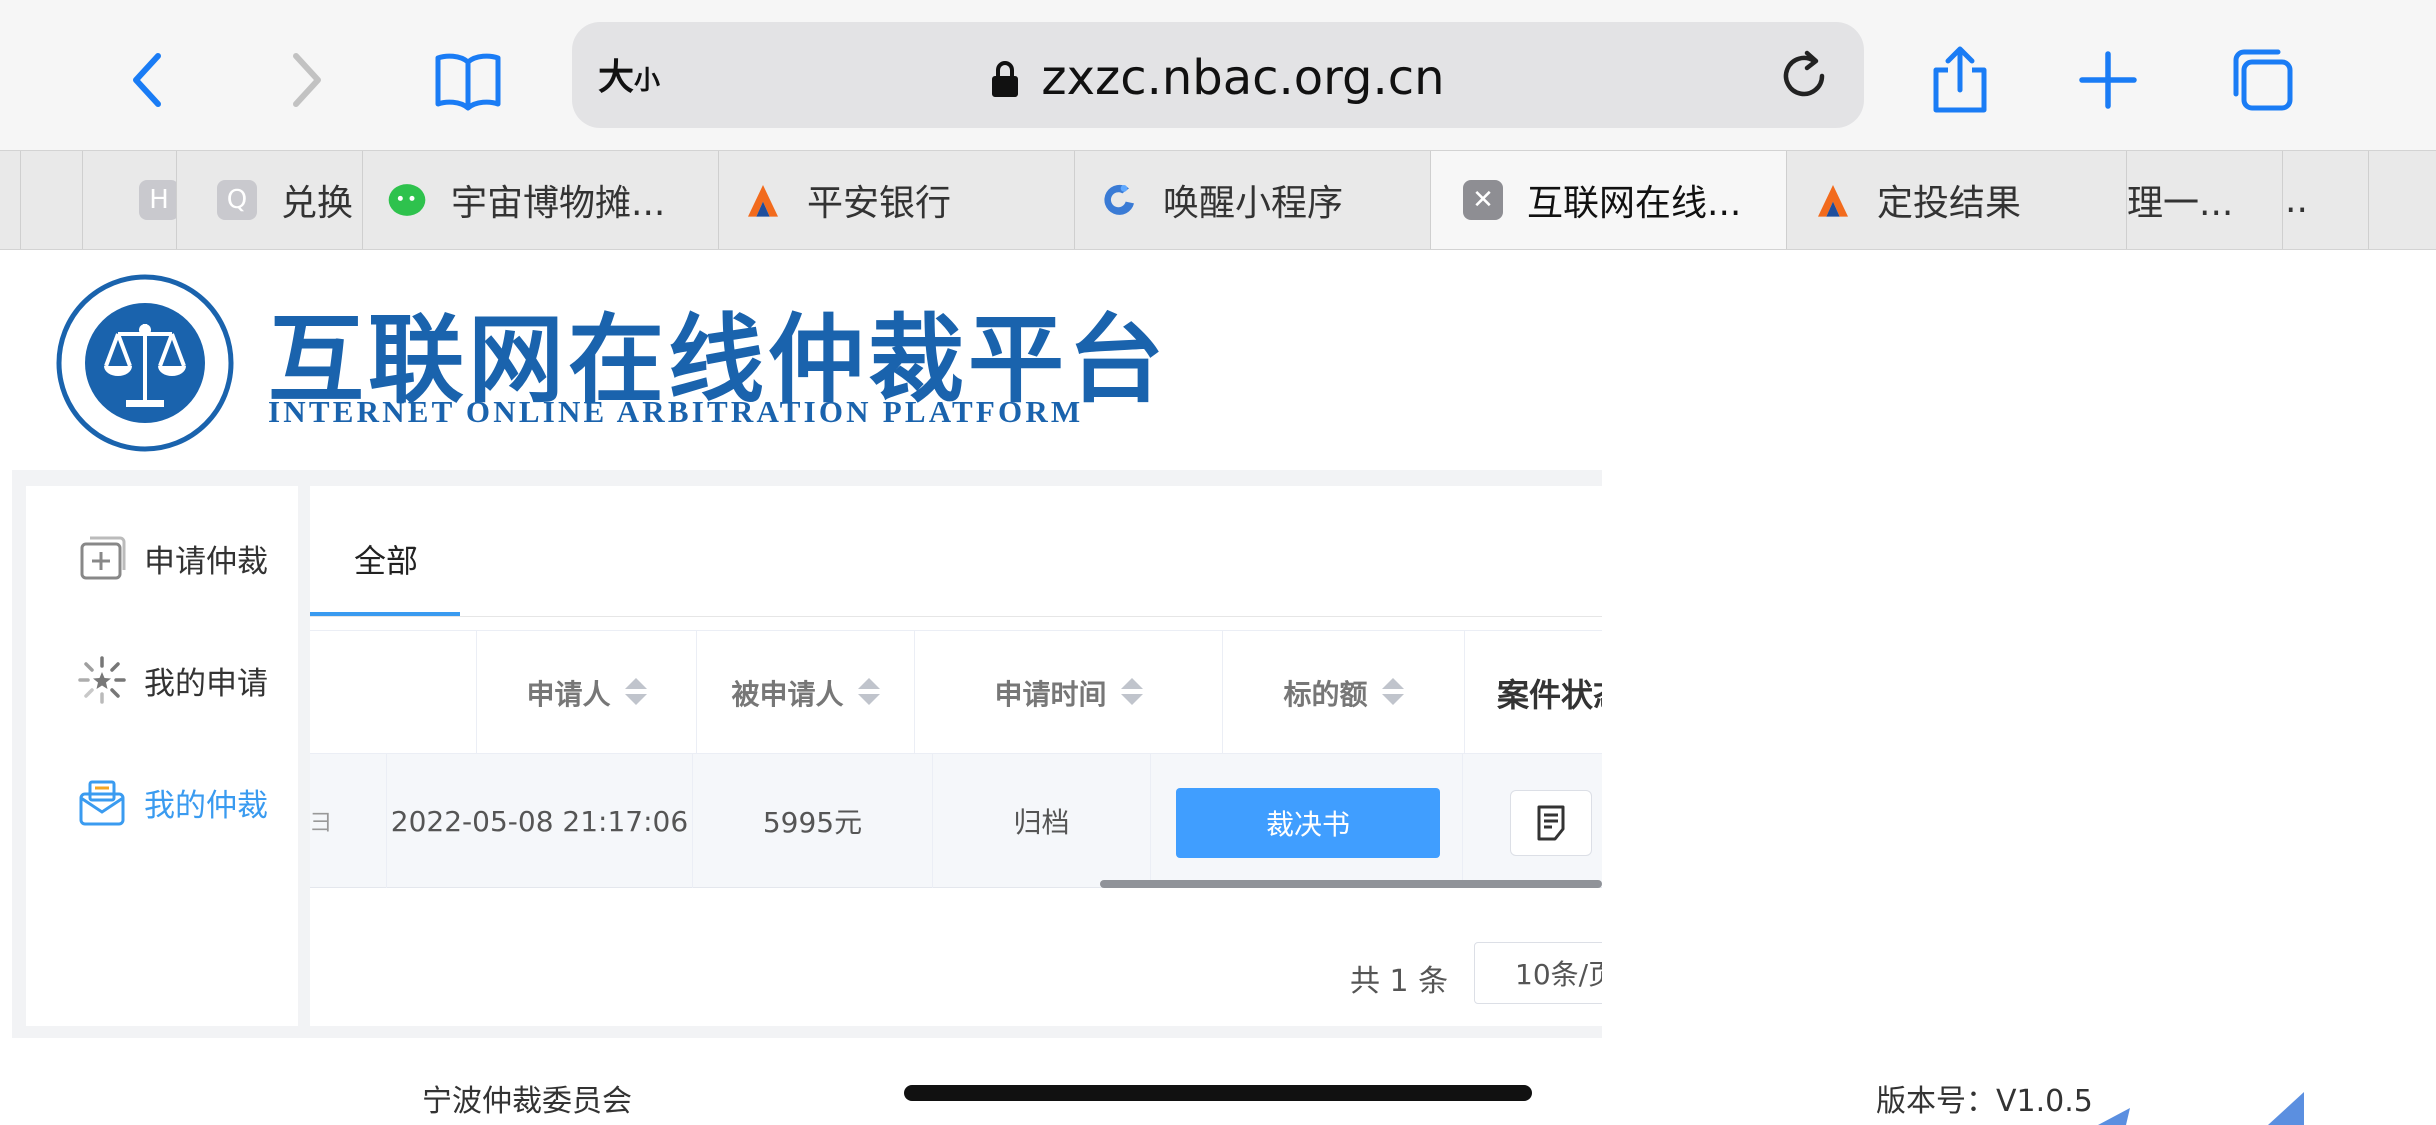  I want to click on bookmarks-button, so click(468, 80).